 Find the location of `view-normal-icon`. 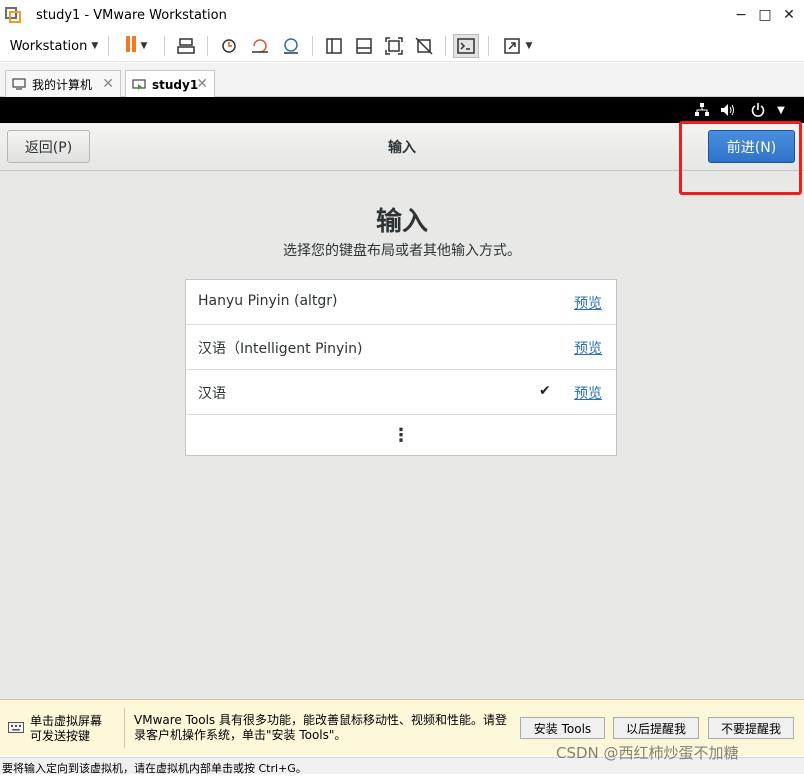

view-normal-icon is located at coordinates (334, 46).